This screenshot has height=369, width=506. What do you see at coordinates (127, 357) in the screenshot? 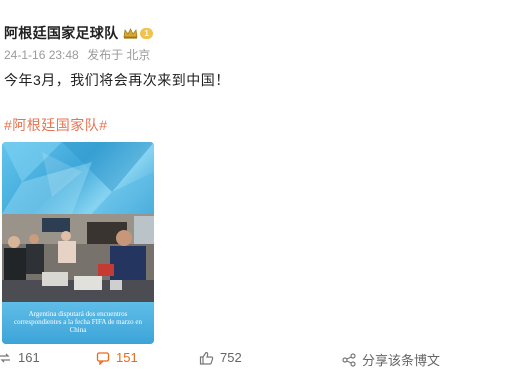
I see `comment-count: 151` at bounding box center [127, 357].